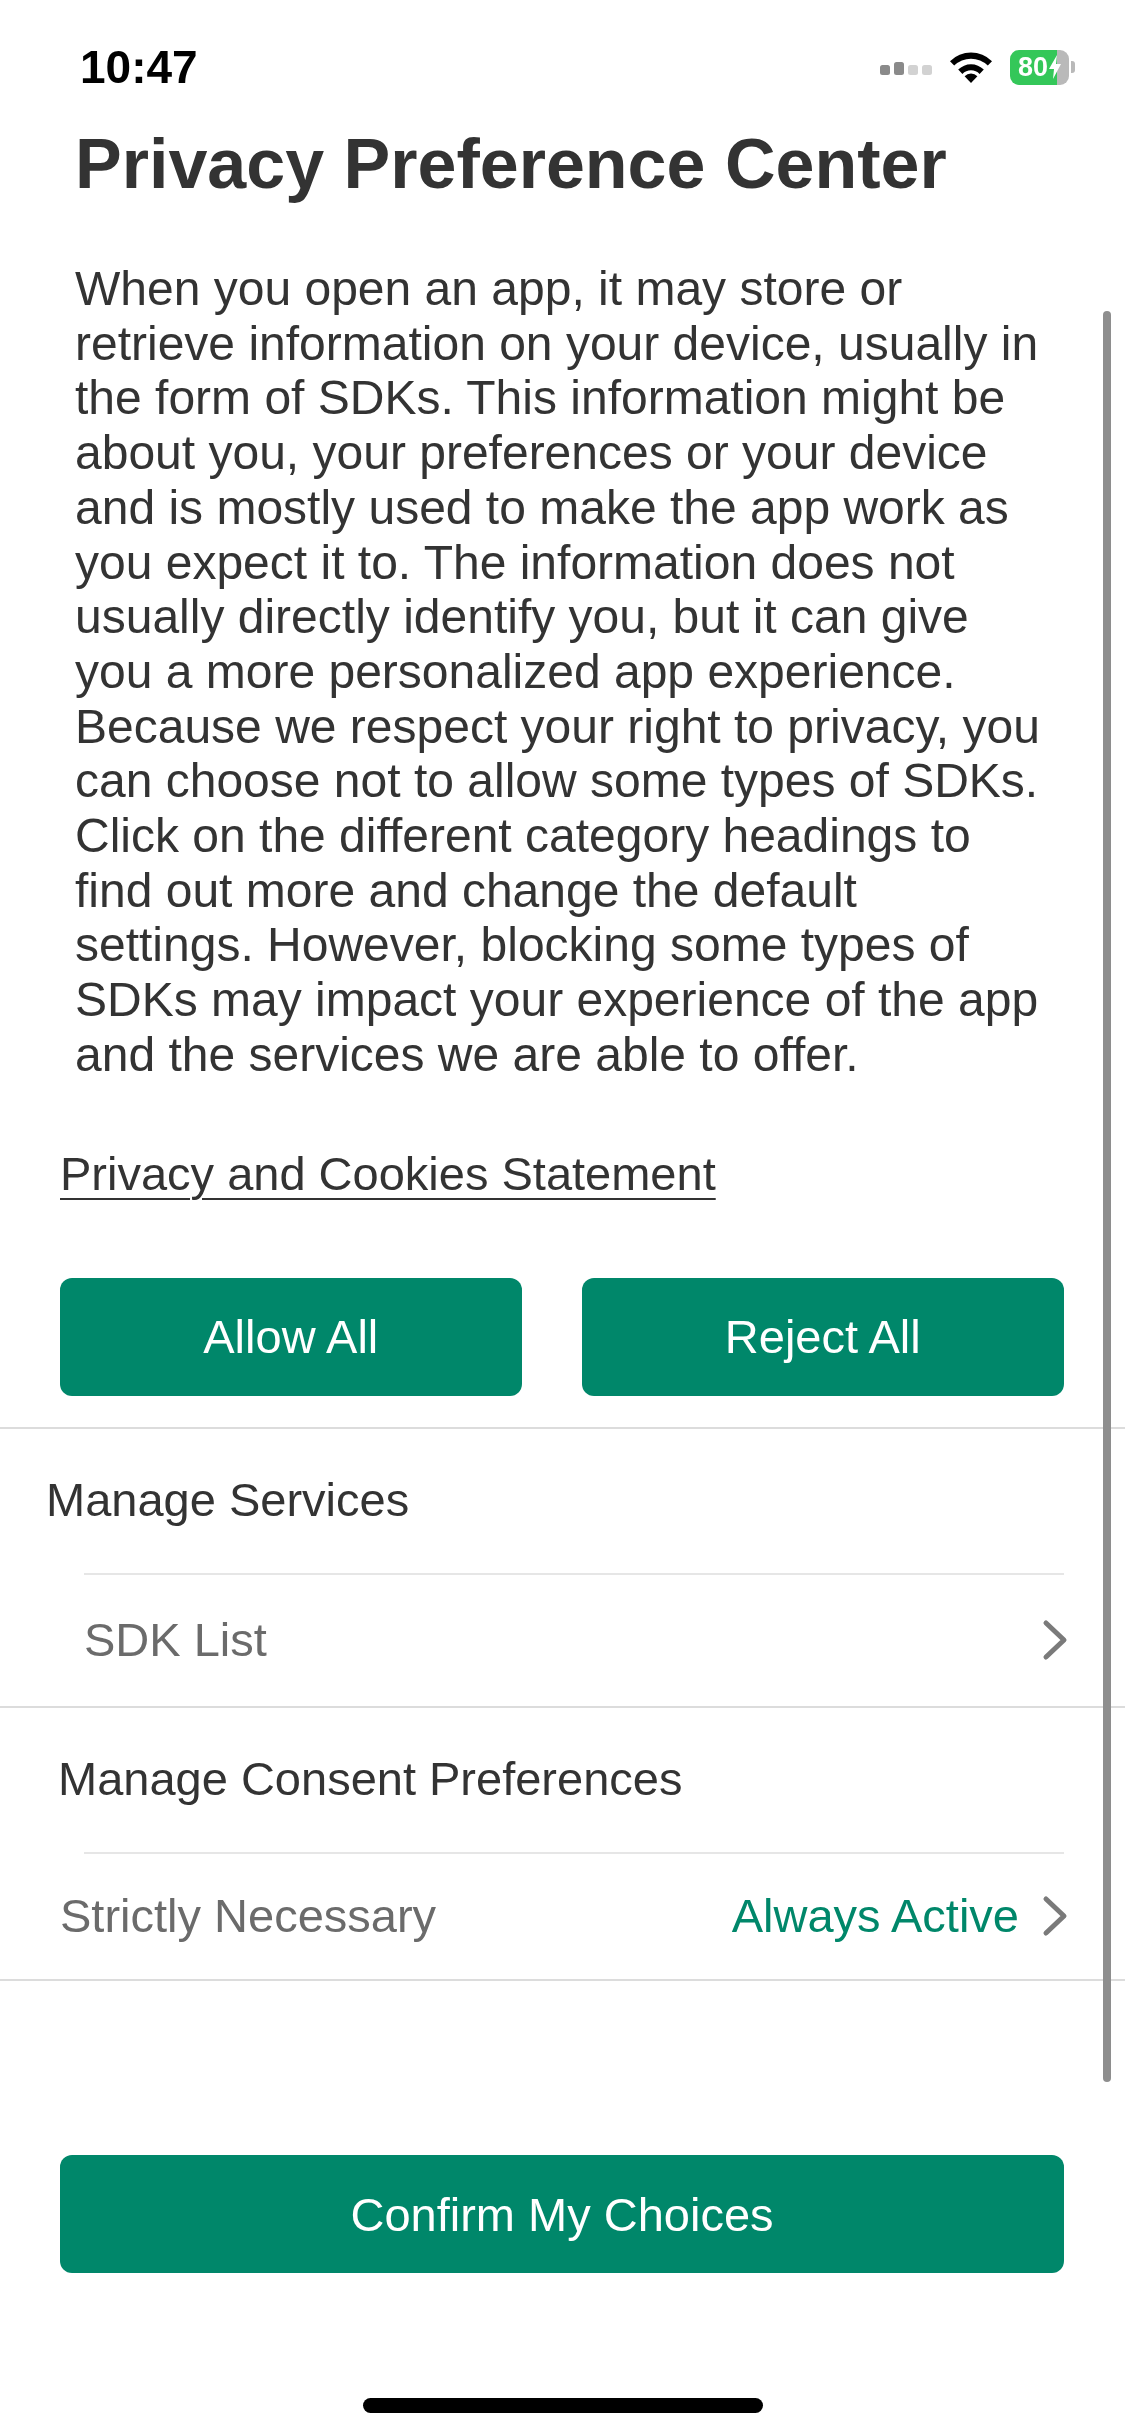 The image size is (1125, 2436). I want to click on status-time: 10:47, so click(139, 67).